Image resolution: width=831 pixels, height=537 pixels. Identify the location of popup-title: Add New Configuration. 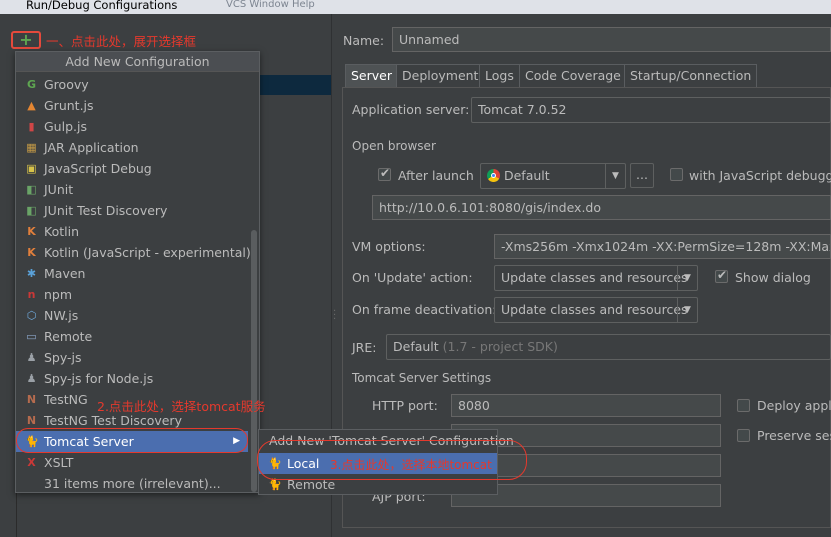
(137, 62).